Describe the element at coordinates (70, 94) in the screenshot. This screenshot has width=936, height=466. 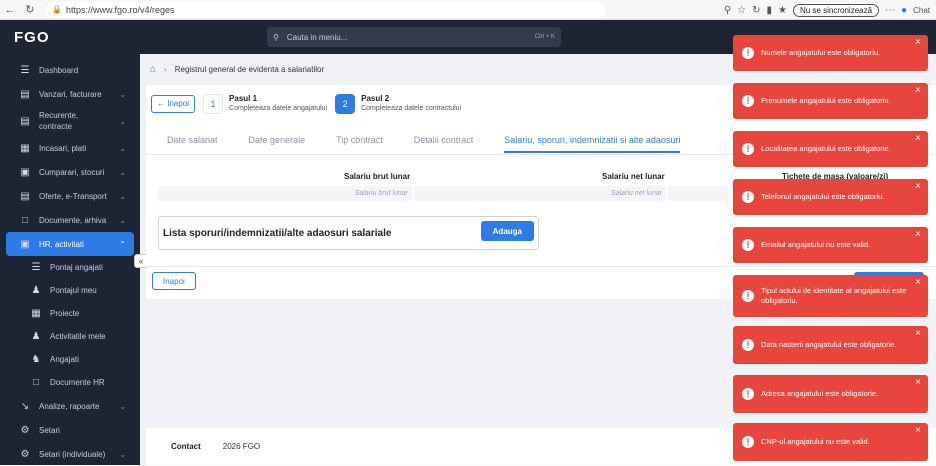
I see `sidebar-item-vanzari: ▤ Vanzari, facturare ⌄` at that location.